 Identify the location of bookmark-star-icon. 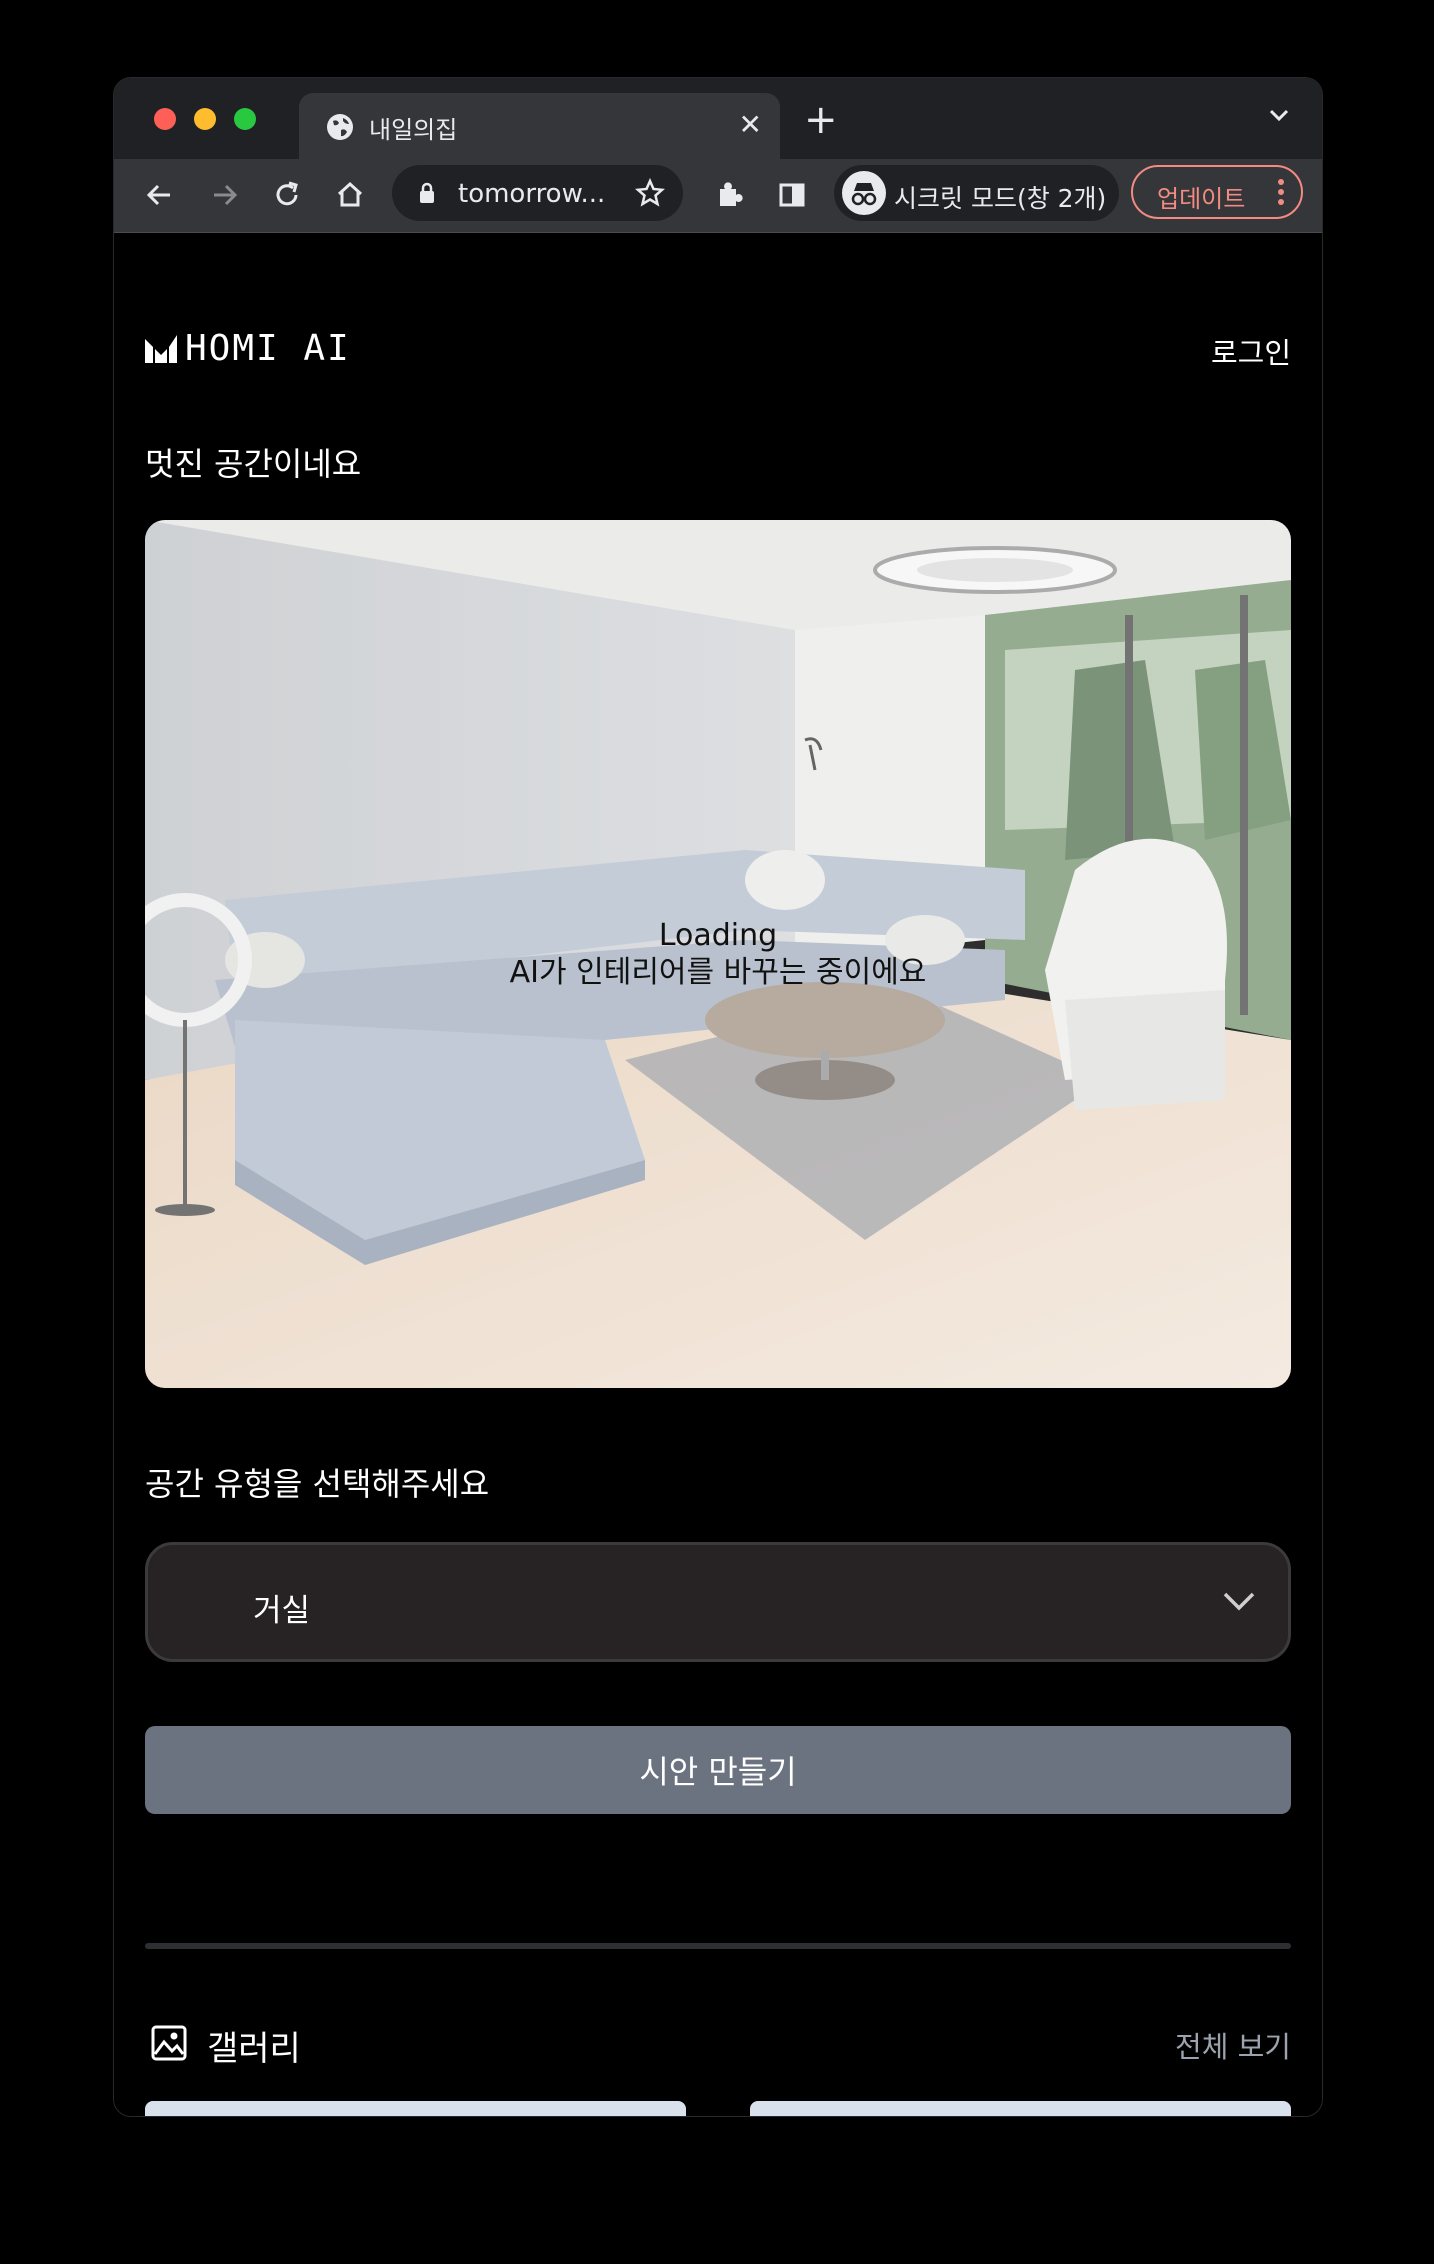
(650, 193).